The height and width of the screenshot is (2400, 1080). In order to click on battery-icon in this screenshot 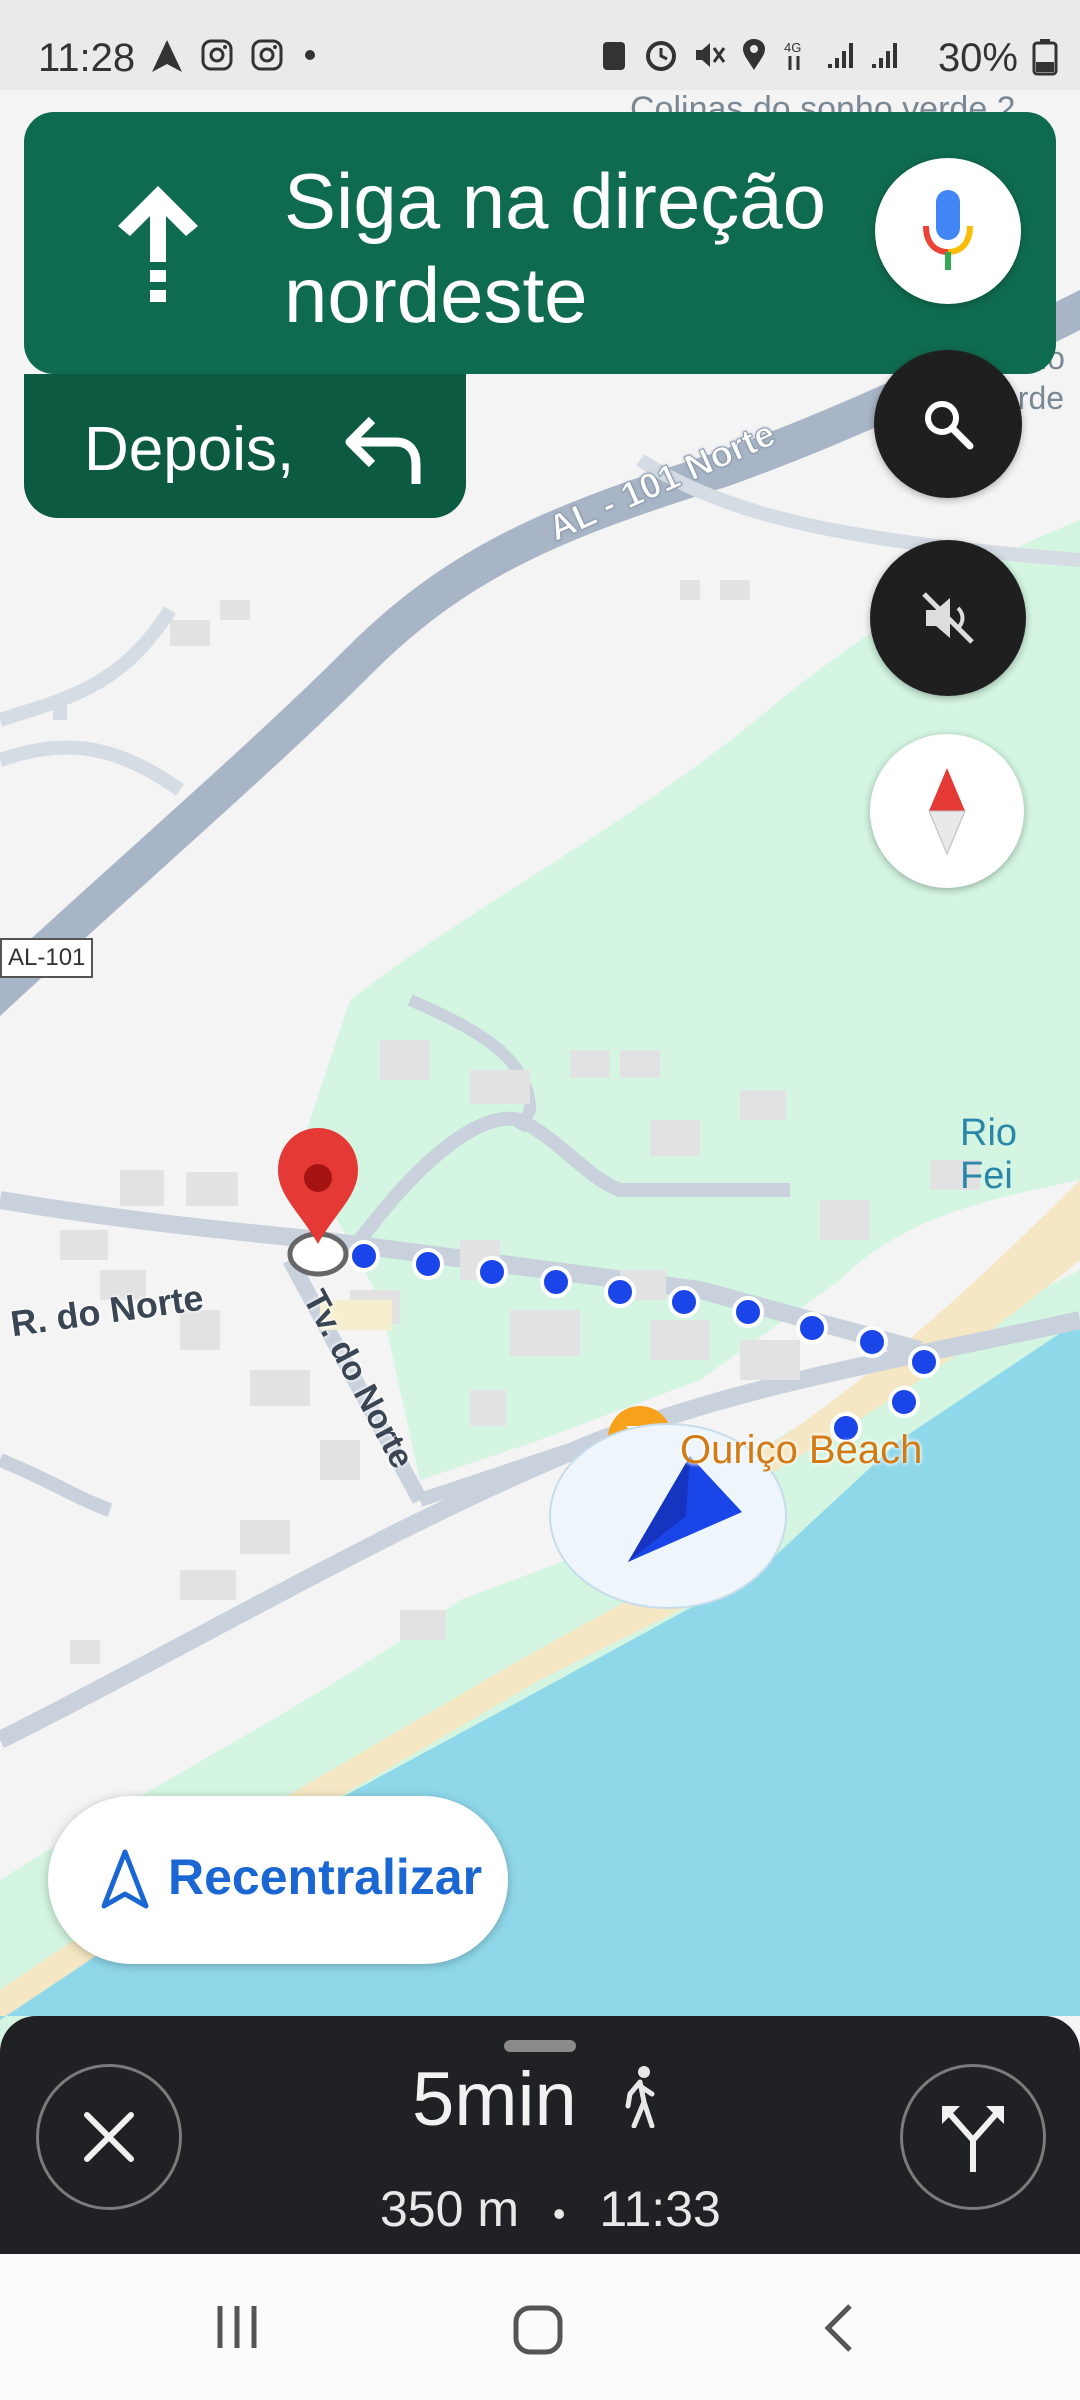, I will do `click(1045, 57)`.